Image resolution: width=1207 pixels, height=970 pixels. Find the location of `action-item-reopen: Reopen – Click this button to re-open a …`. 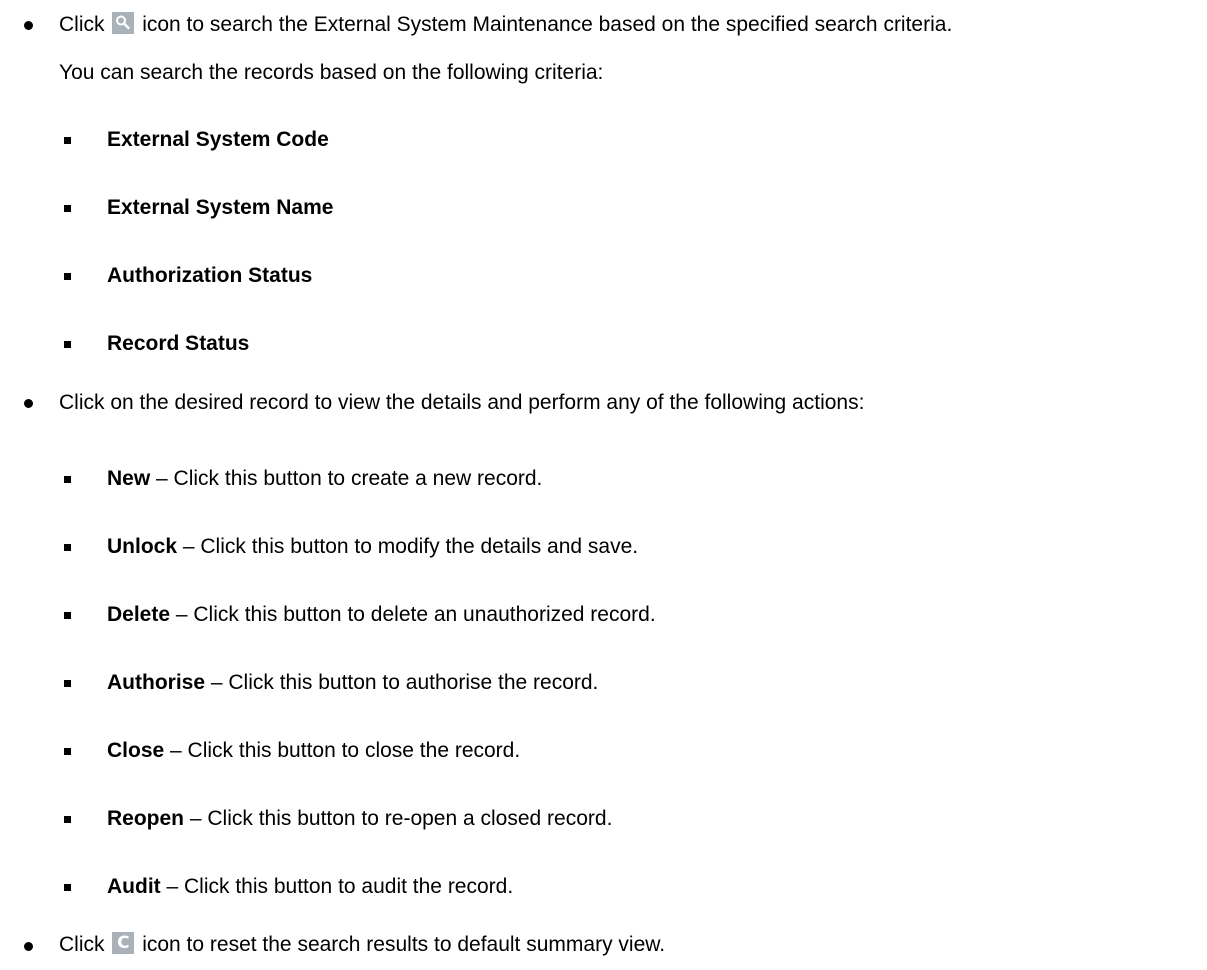

action-item-reopen: Reopen – Click this button to re-open a … is located at coordinates (359, 819).